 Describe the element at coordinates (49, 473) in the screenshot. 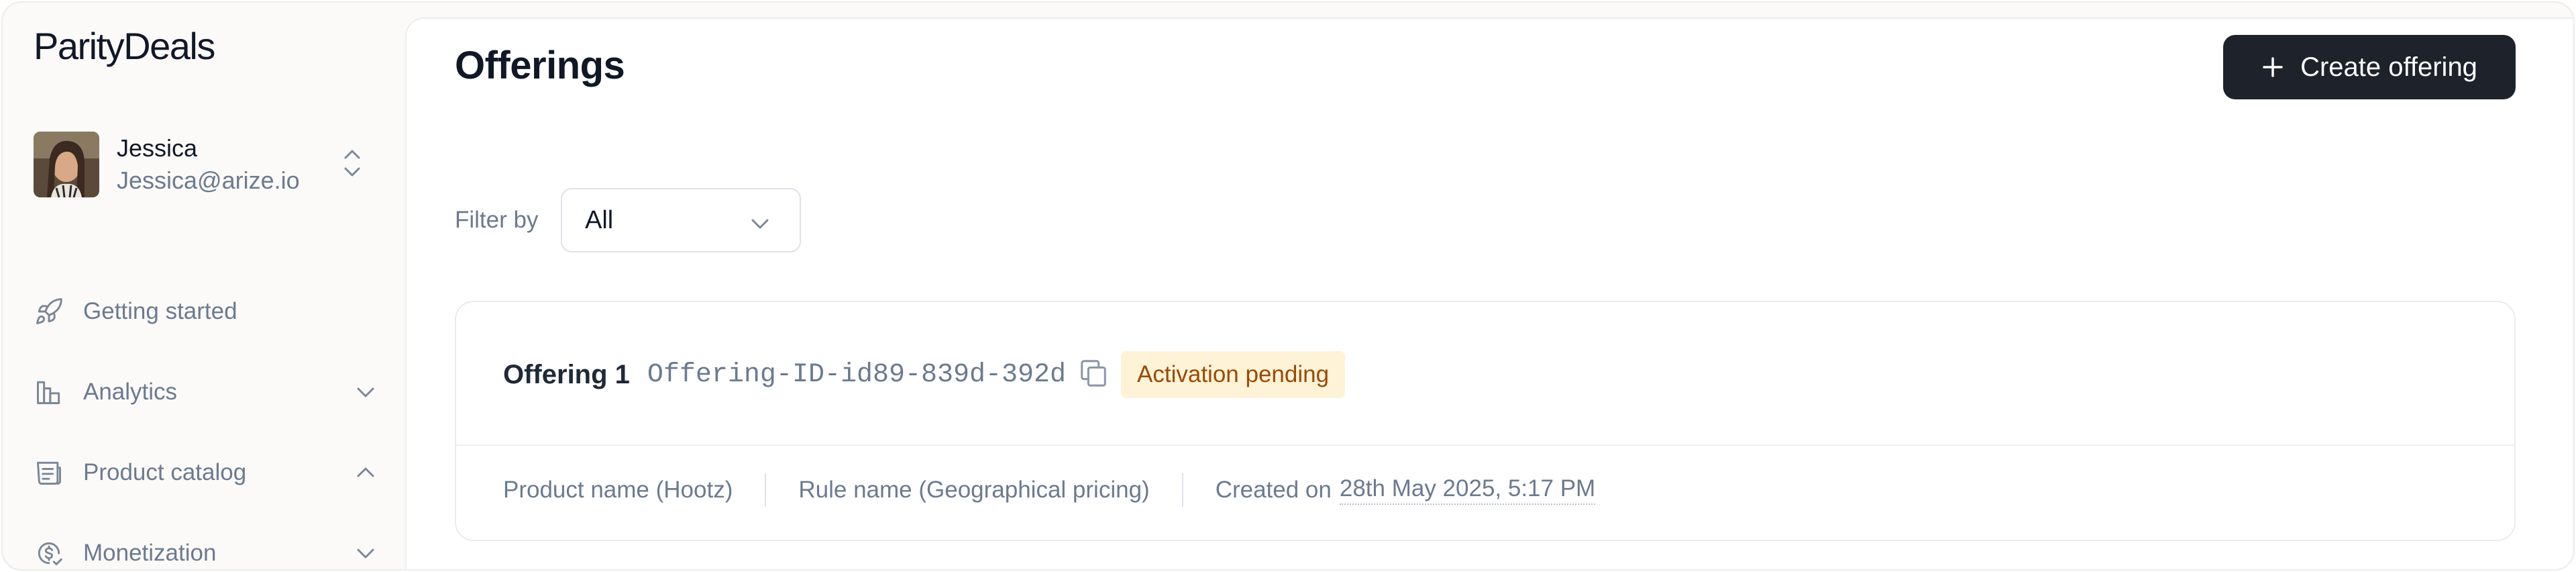

I see `catalog-icon` at that location.